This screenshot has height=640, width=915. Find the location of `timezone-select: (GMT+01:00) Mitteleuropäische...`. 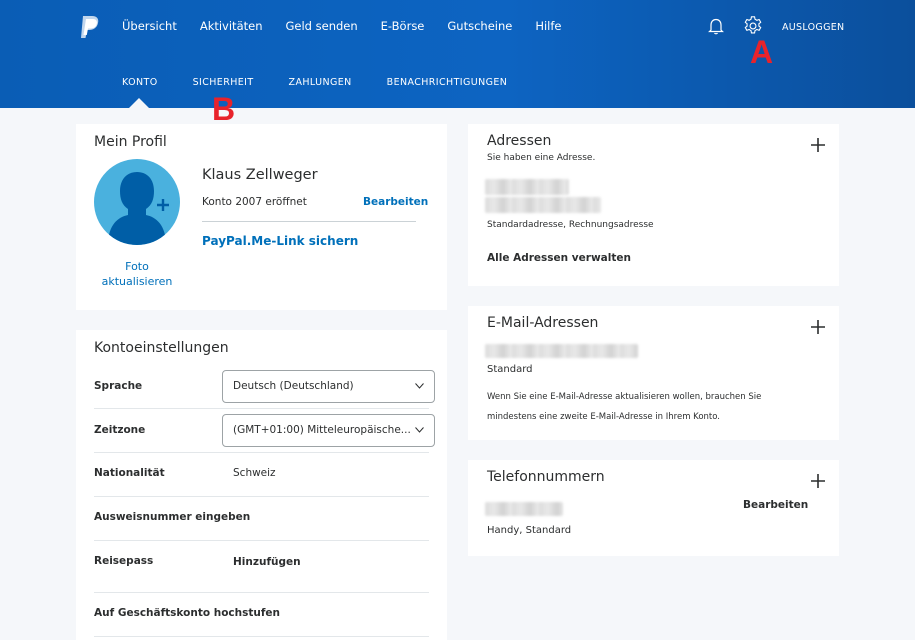

timezone-select: (GMT+01:00) Mitteleuropäische... is located at coordinates (328, 430).